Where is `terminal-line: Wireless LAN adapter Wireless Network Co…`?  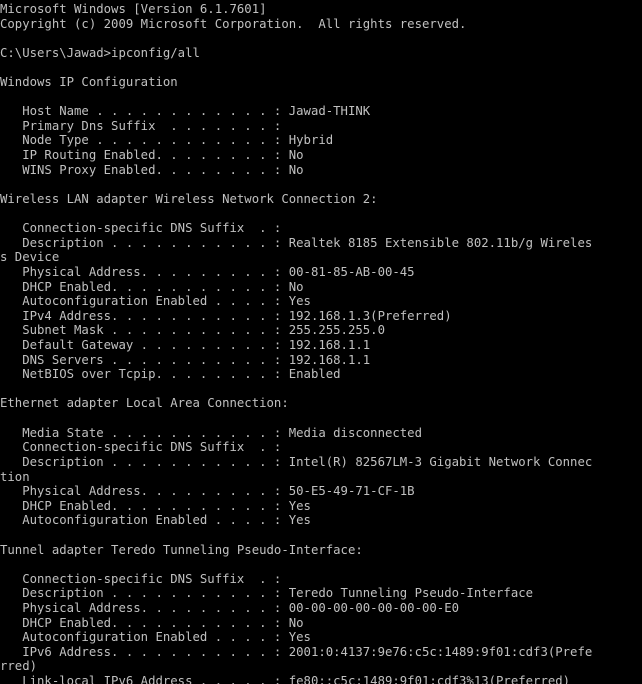
terminal-line: Wireless LAN adapter Wireless Network Co… is located at coordinates (189, 198).